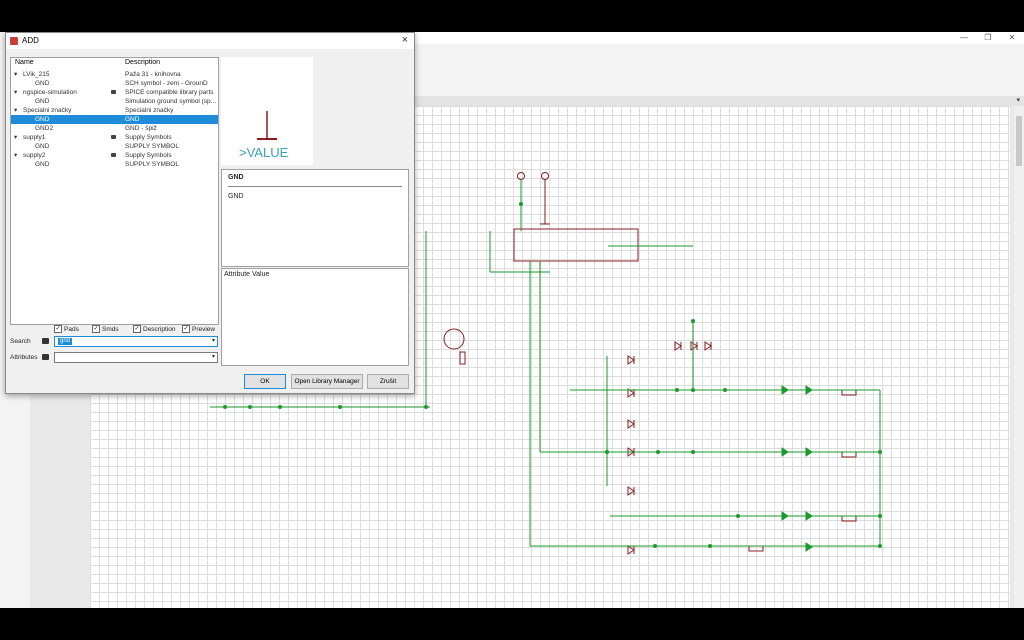 Image resolution: width=1024 pixels, height=640 pixels. I want to click on filter-preview-checkbox: ✓ Preview, so click(198, 329).